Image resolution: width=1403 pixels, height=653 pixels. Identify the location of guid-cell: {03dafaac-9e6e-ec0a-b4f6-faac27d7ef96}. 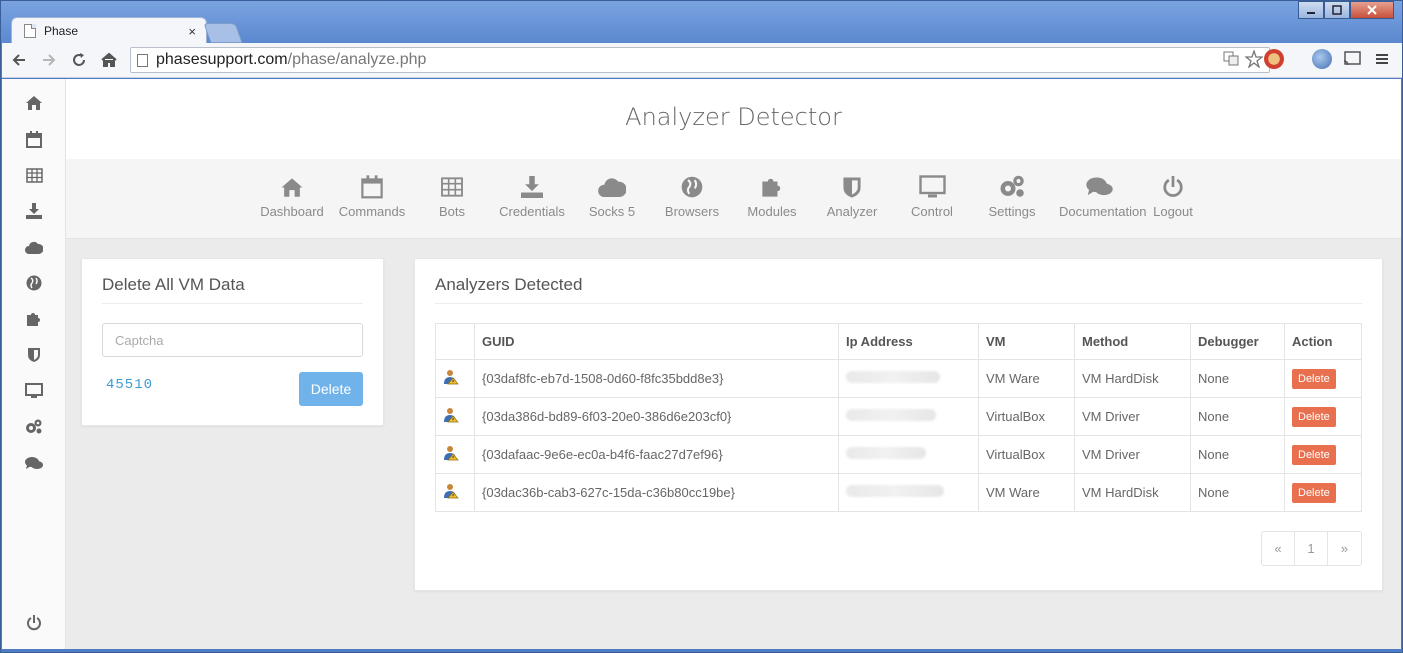
(656, 454).